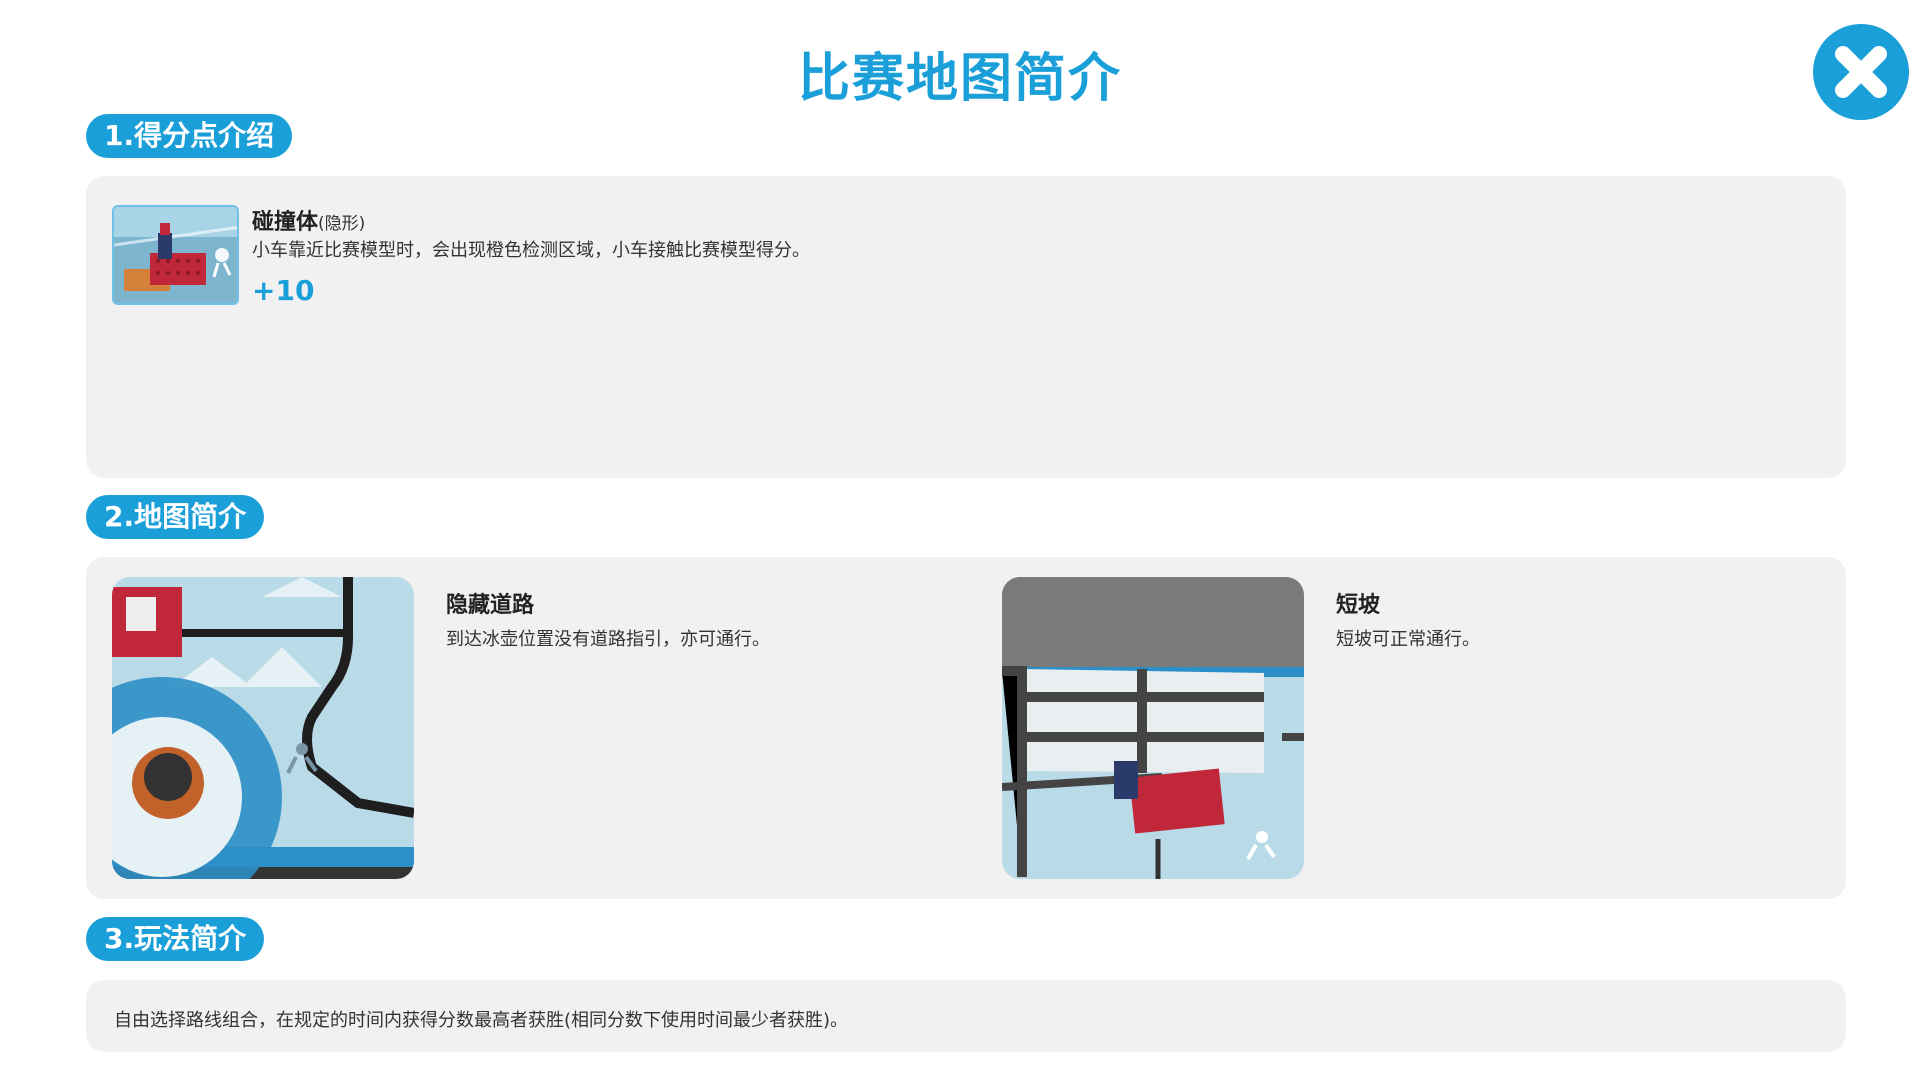 Image resolution: width=1920 pixels, height=1080 pixels. I want to click on short-slope-image, so click(1153, 728).